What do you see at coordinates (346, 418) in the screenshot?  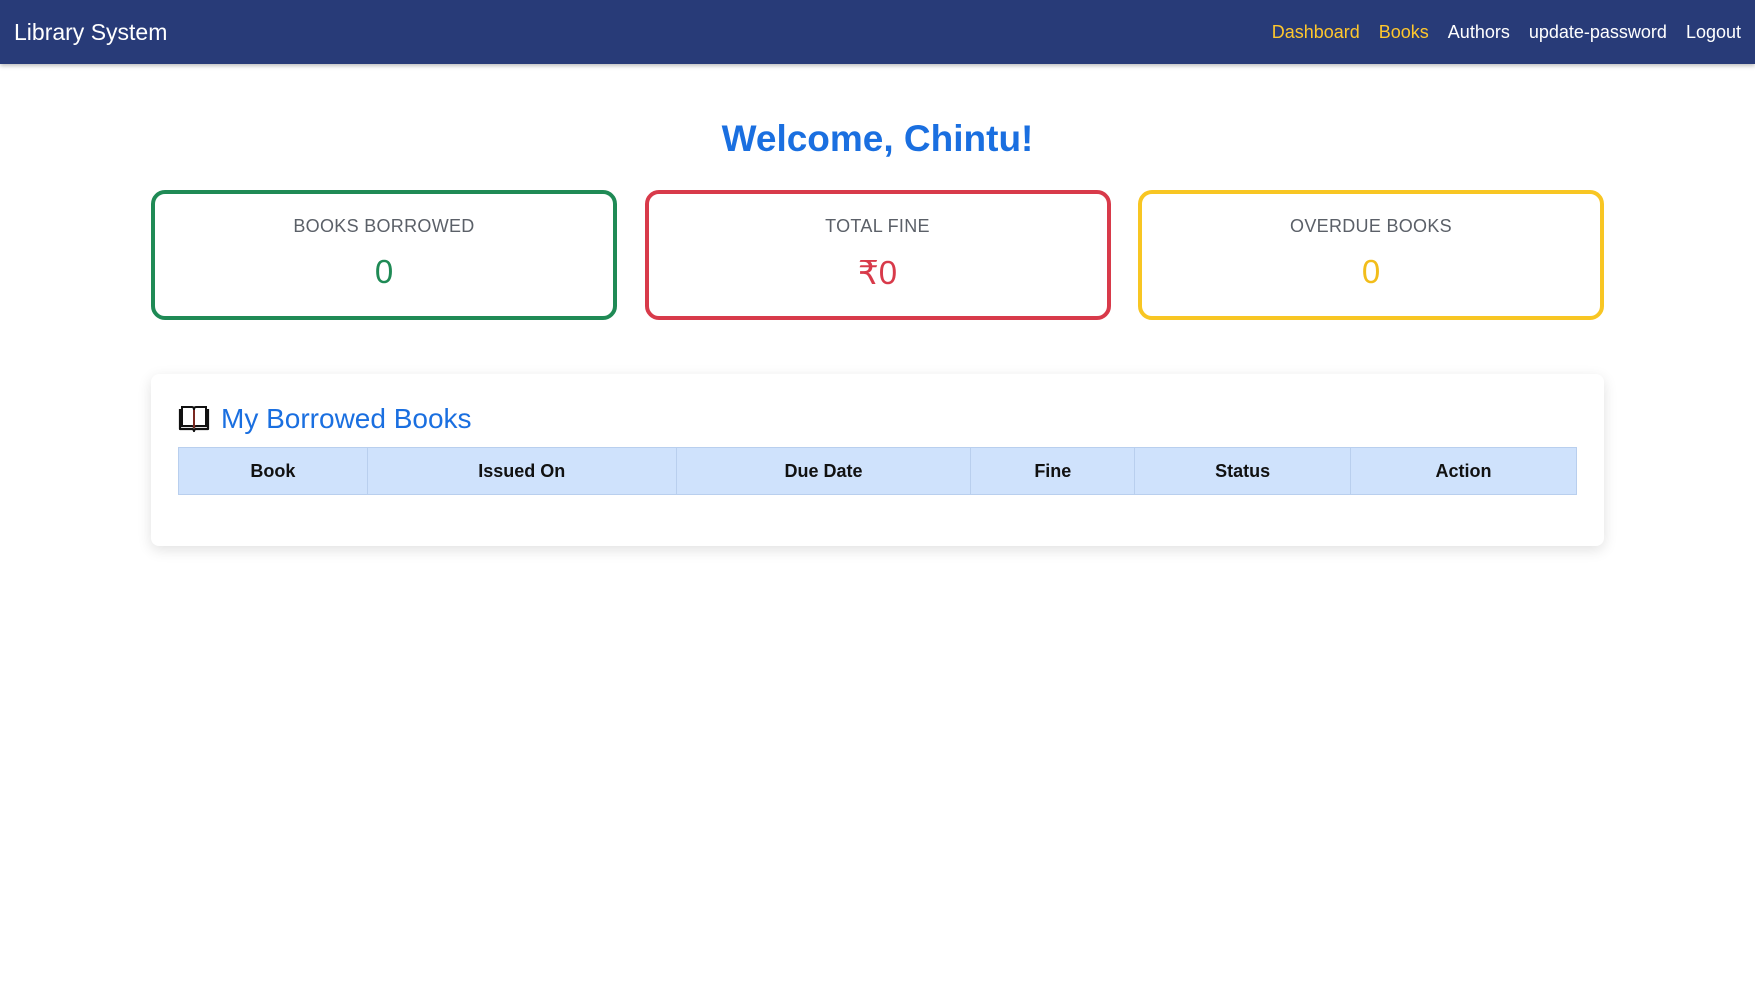 I see `borrowed-books-title: My Borrowed Books` at bounding box center [346, 418].